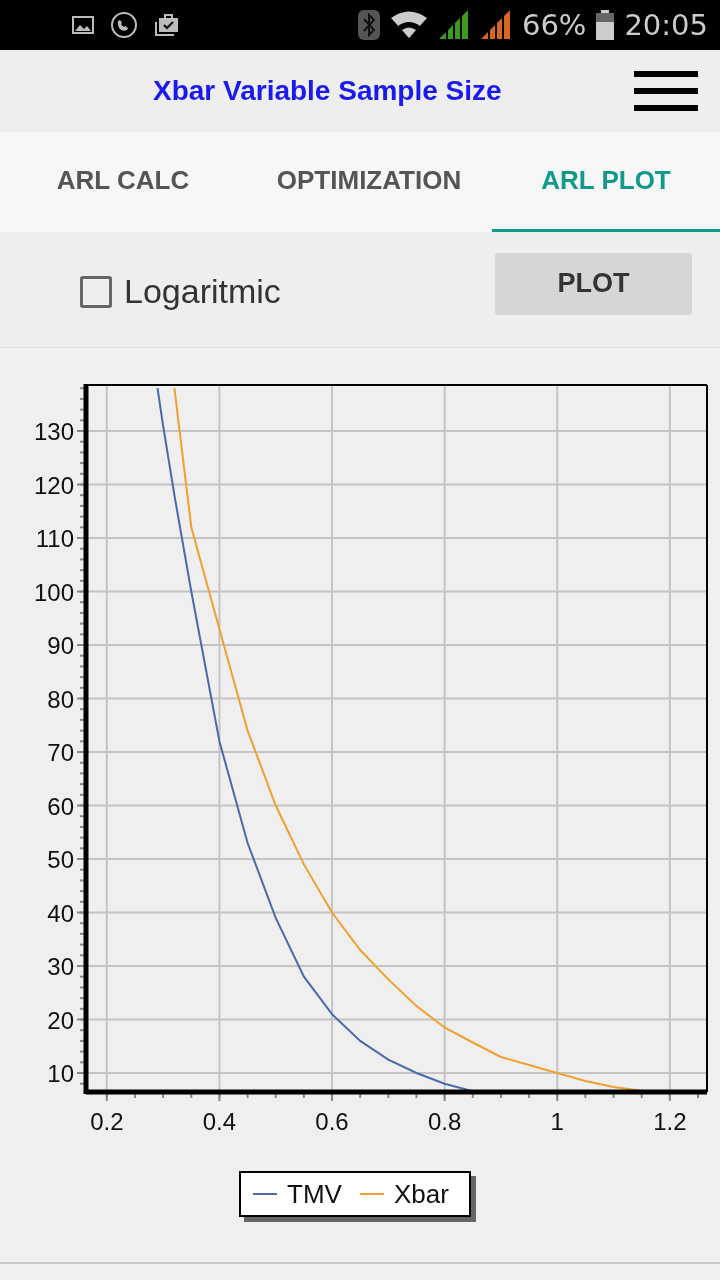 Image resolution: width=720 pixels, height=1280 pixels. I want to click on y-tick-label: 50, so click(60, 859).